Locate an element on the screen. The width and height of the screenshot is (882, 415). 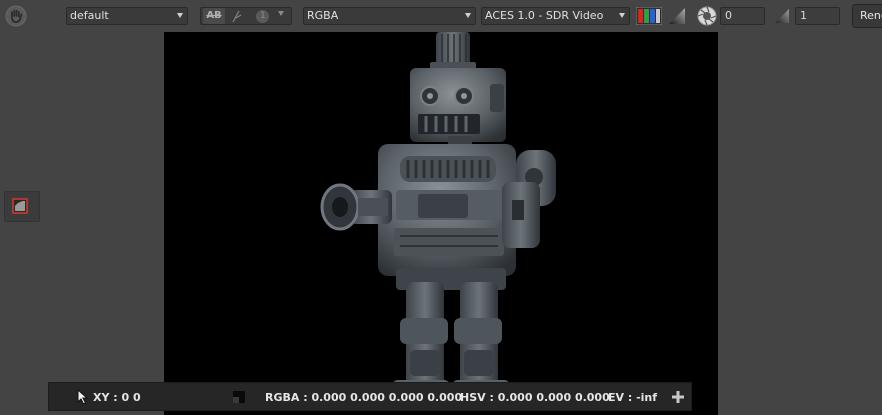
pixel-swatch-icon is located at coordinates (239, 398).